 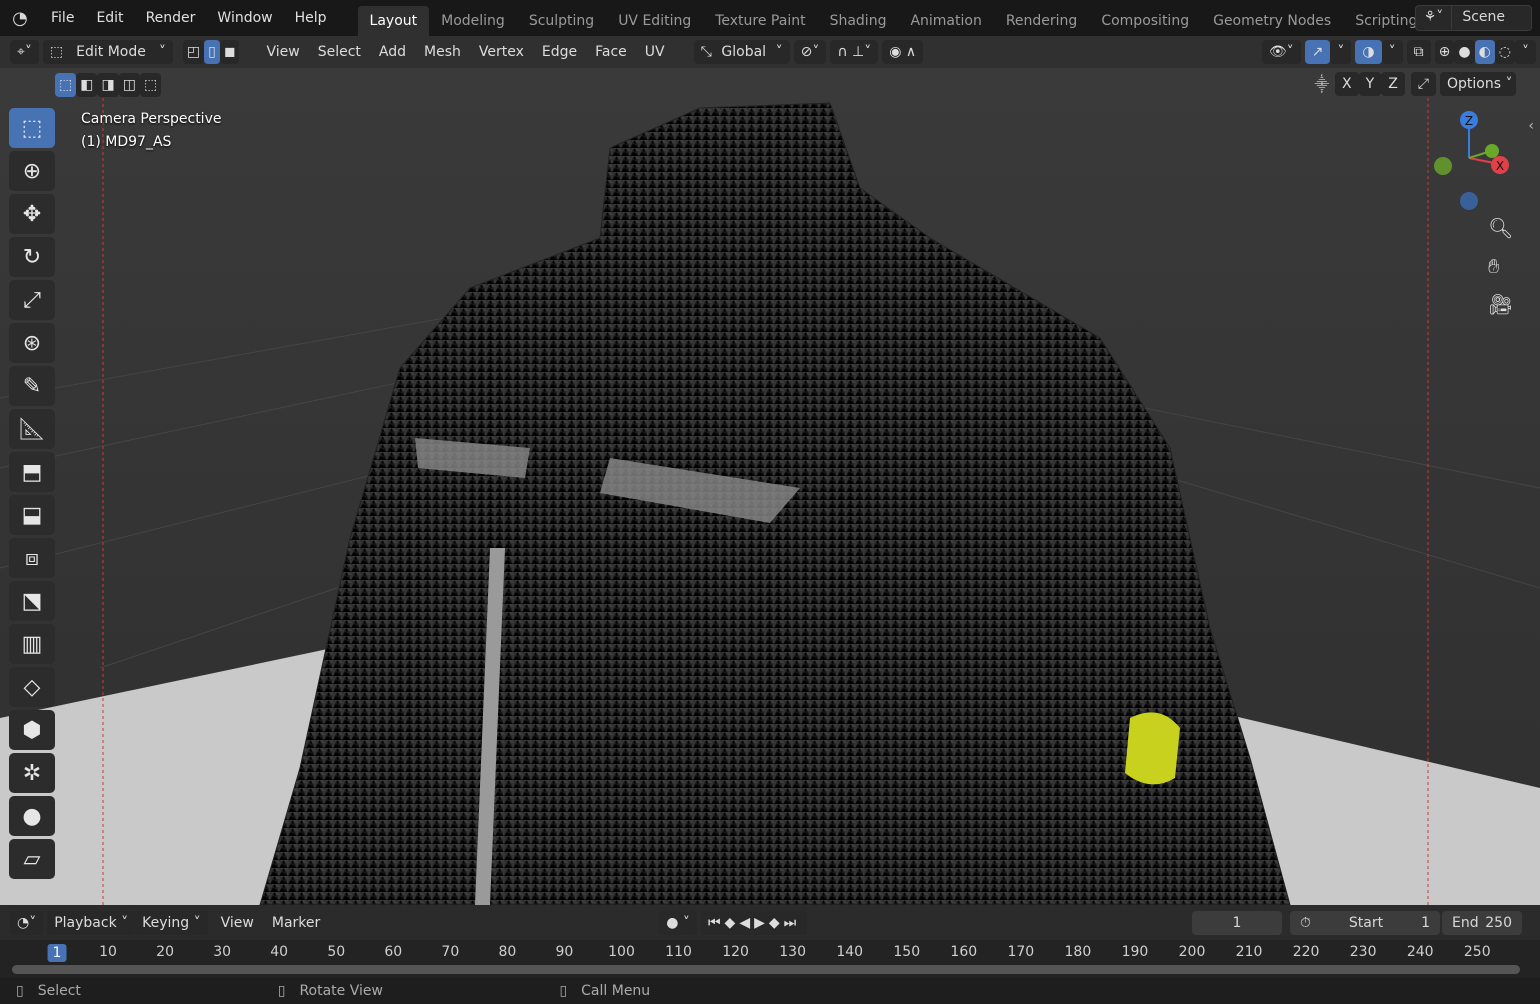 What do you see at coordinates (1423, 84) in the screenshot?
I see `auto-merge-icon: ⤢` at bounding box center [1423, 84].